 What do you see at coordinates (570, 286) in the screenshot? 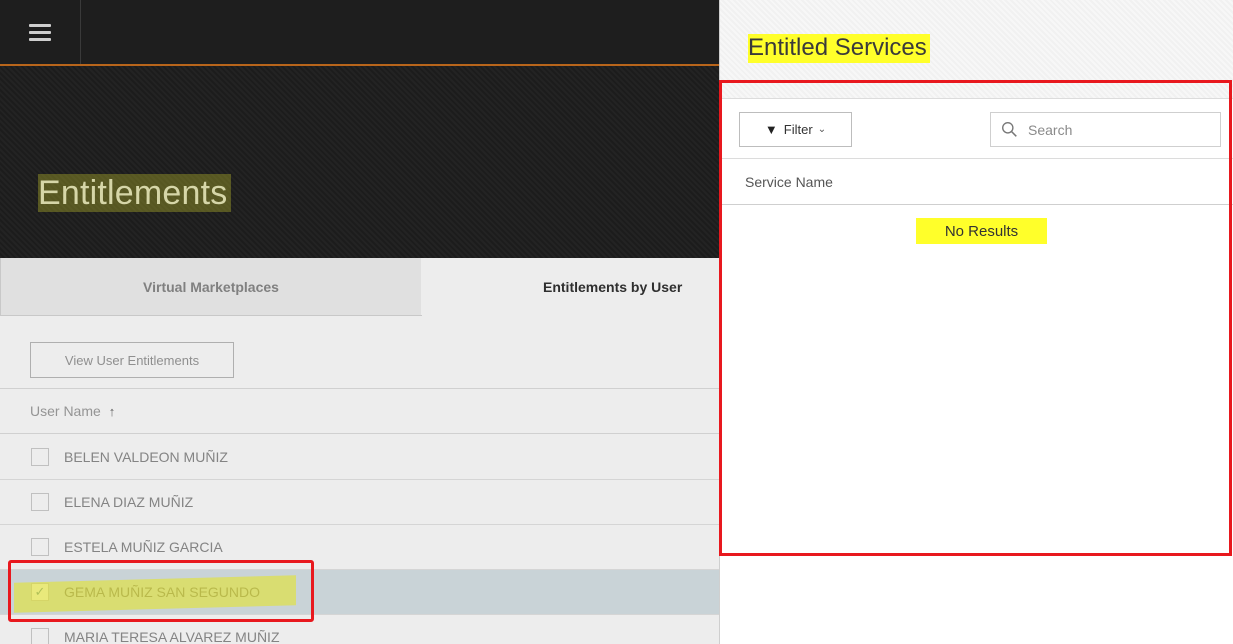
I see `tab-entitlements-by-user: Entitlements by User` at bounding box center [570, 286].